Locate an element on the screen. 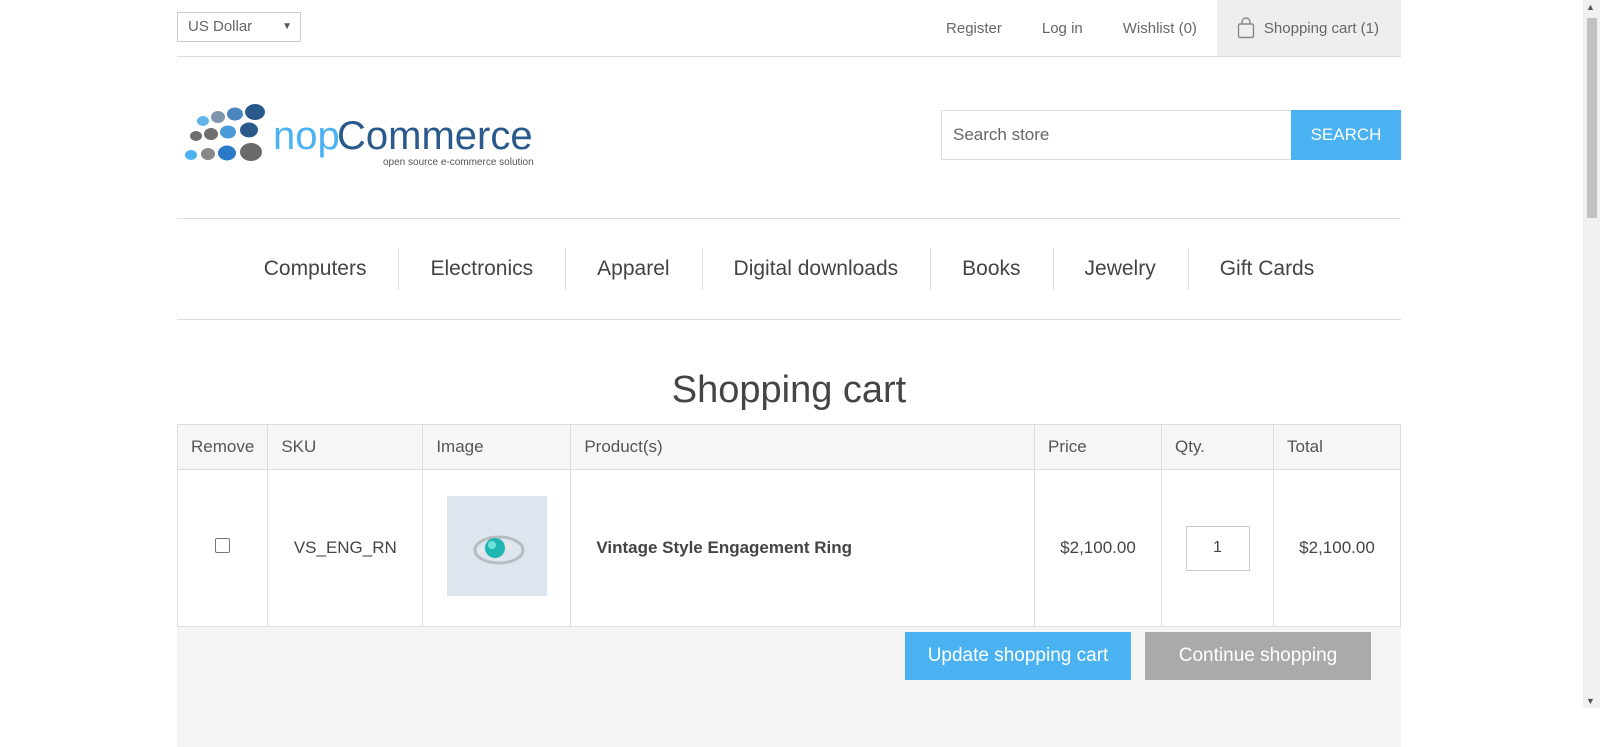  remove-checkbox is located at coordinates (223, 545).